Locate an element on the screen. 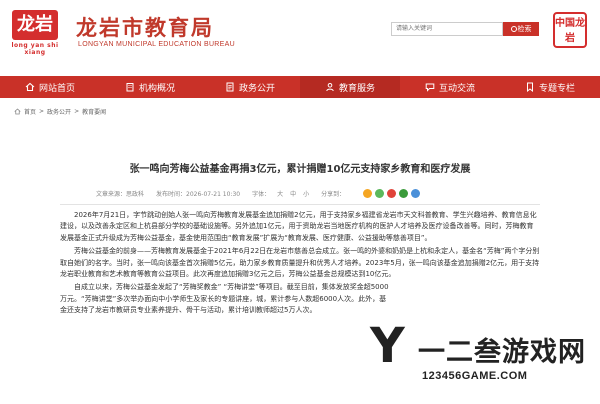 This screenshot has width=600, height=404. home-icon is located at coordinates (30, 87).